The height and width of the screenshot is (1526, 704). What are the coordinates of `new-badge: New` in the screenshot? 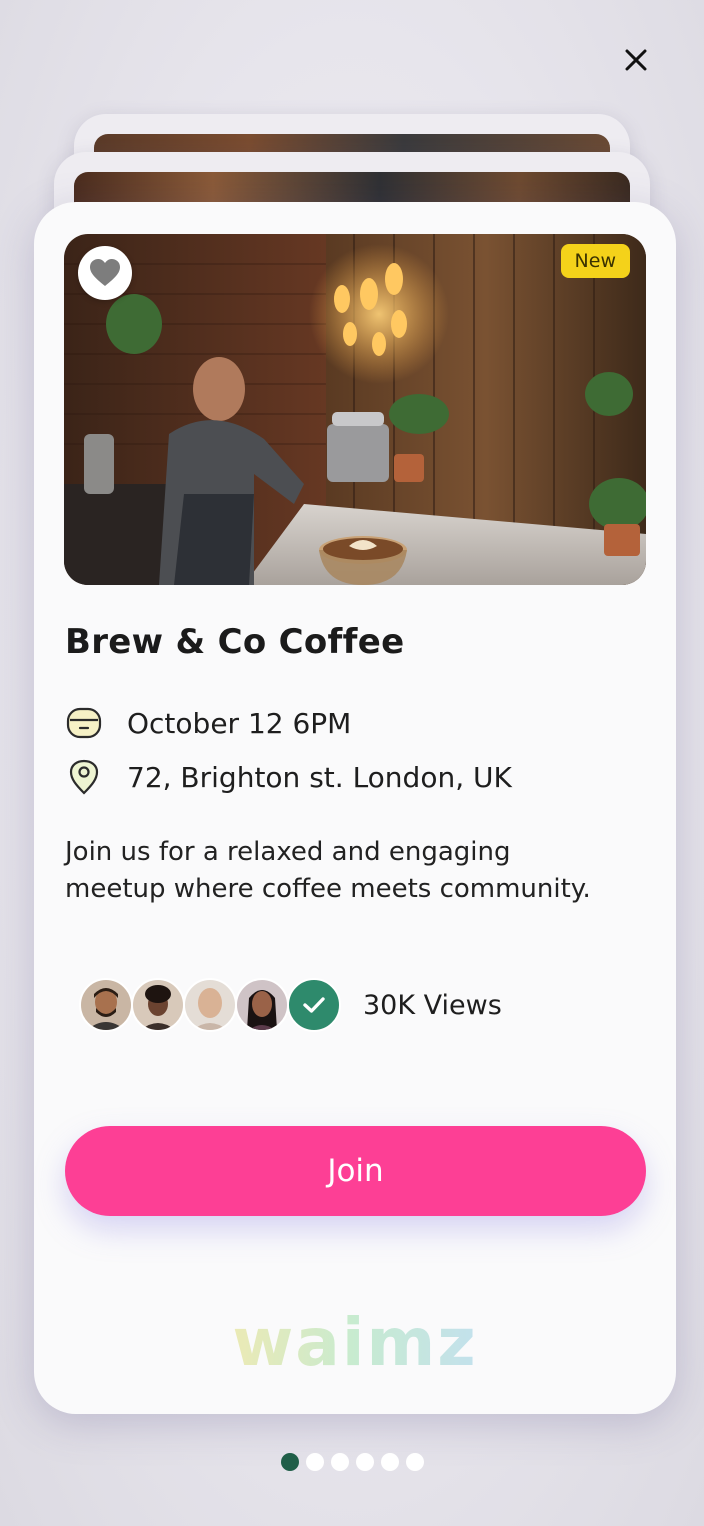 It's located at (595, 261).